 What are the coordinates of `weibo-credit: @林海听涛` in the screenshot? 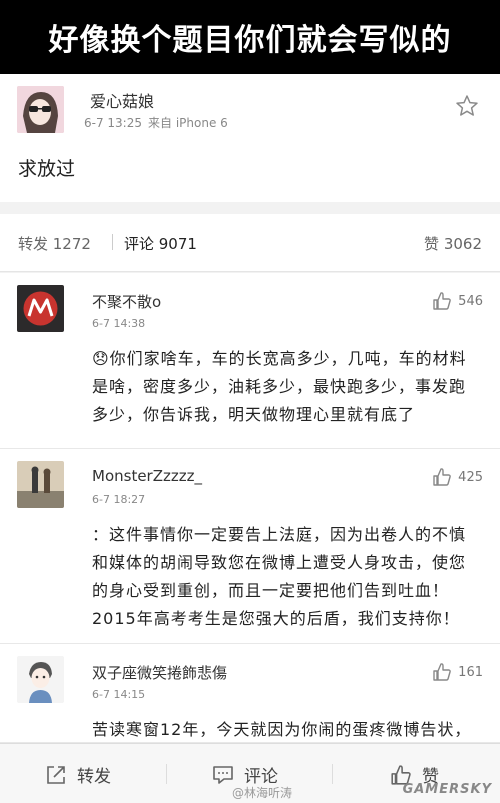 It's located at (262, 793).